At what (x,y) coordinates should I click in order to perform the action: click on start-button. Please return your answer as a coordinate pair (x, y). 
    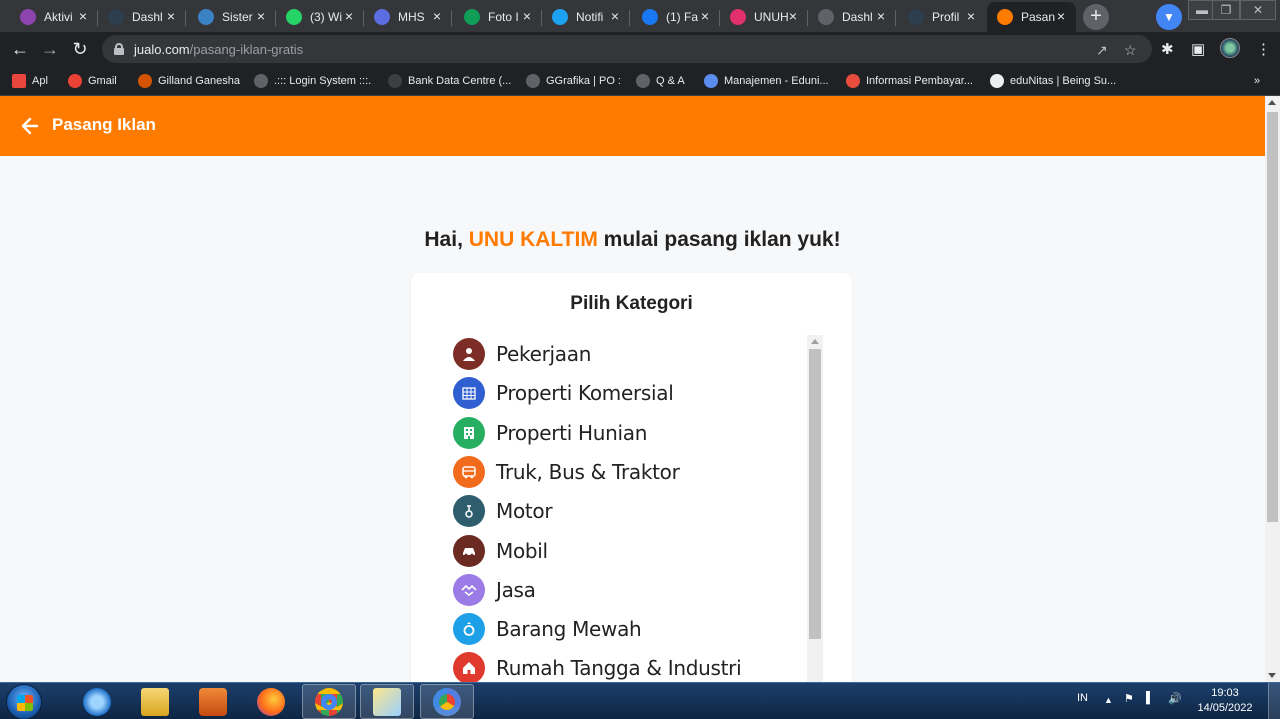
    Looking at the image, I should click on (24, 701).